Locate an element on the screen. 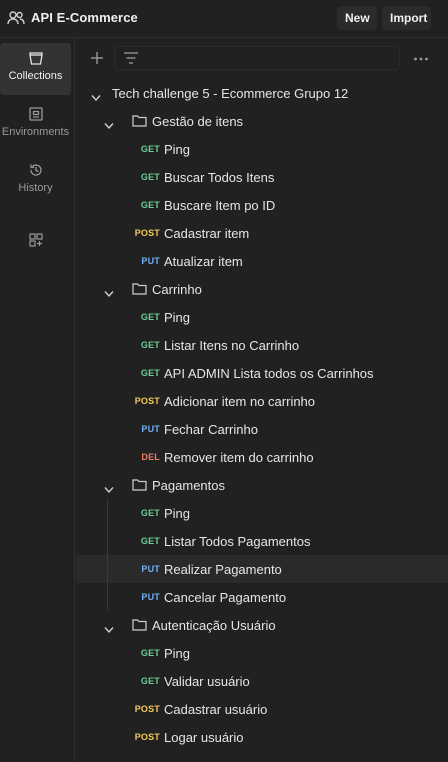 This screenshot has width=448, height=762. folder-name: Gestão de itens is located at coordinates (198, 121).